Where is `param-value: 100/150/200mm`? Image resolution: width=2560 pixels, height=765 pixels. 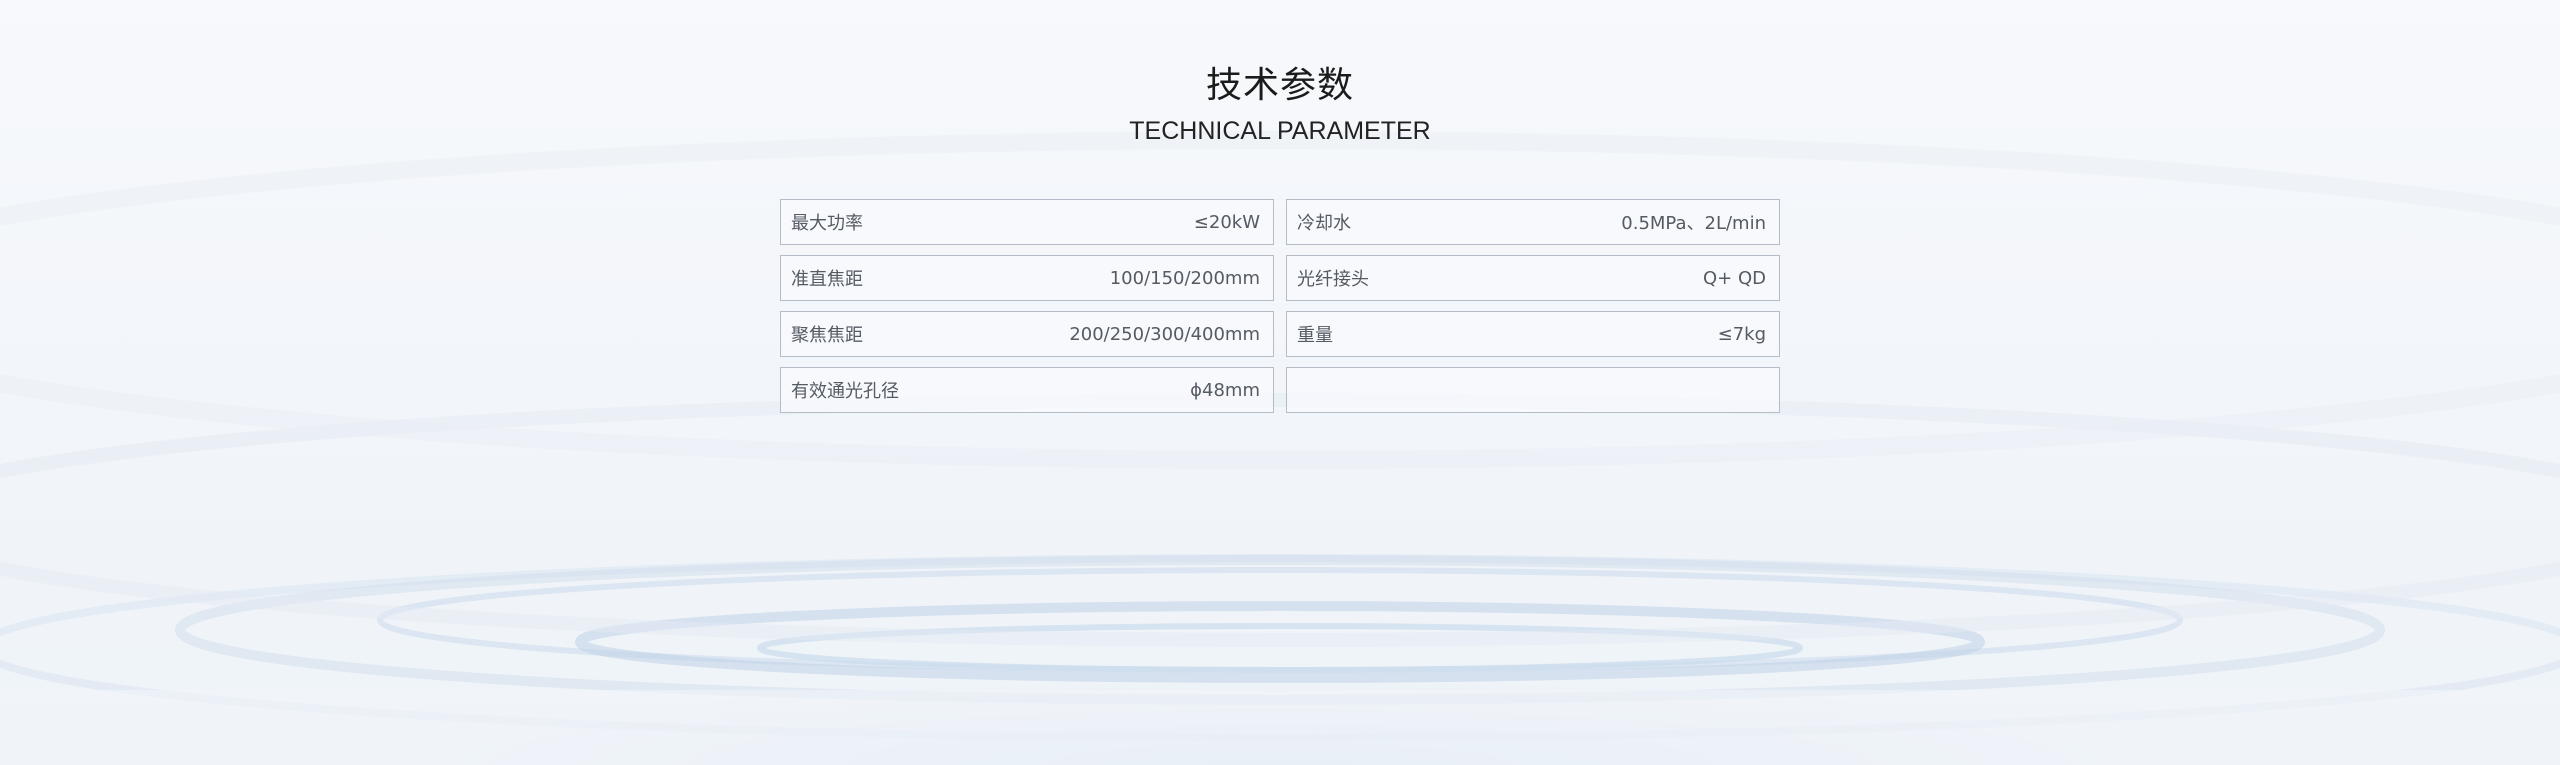 param-value: 100/150/200mm is located at coordinates (1184, 278).